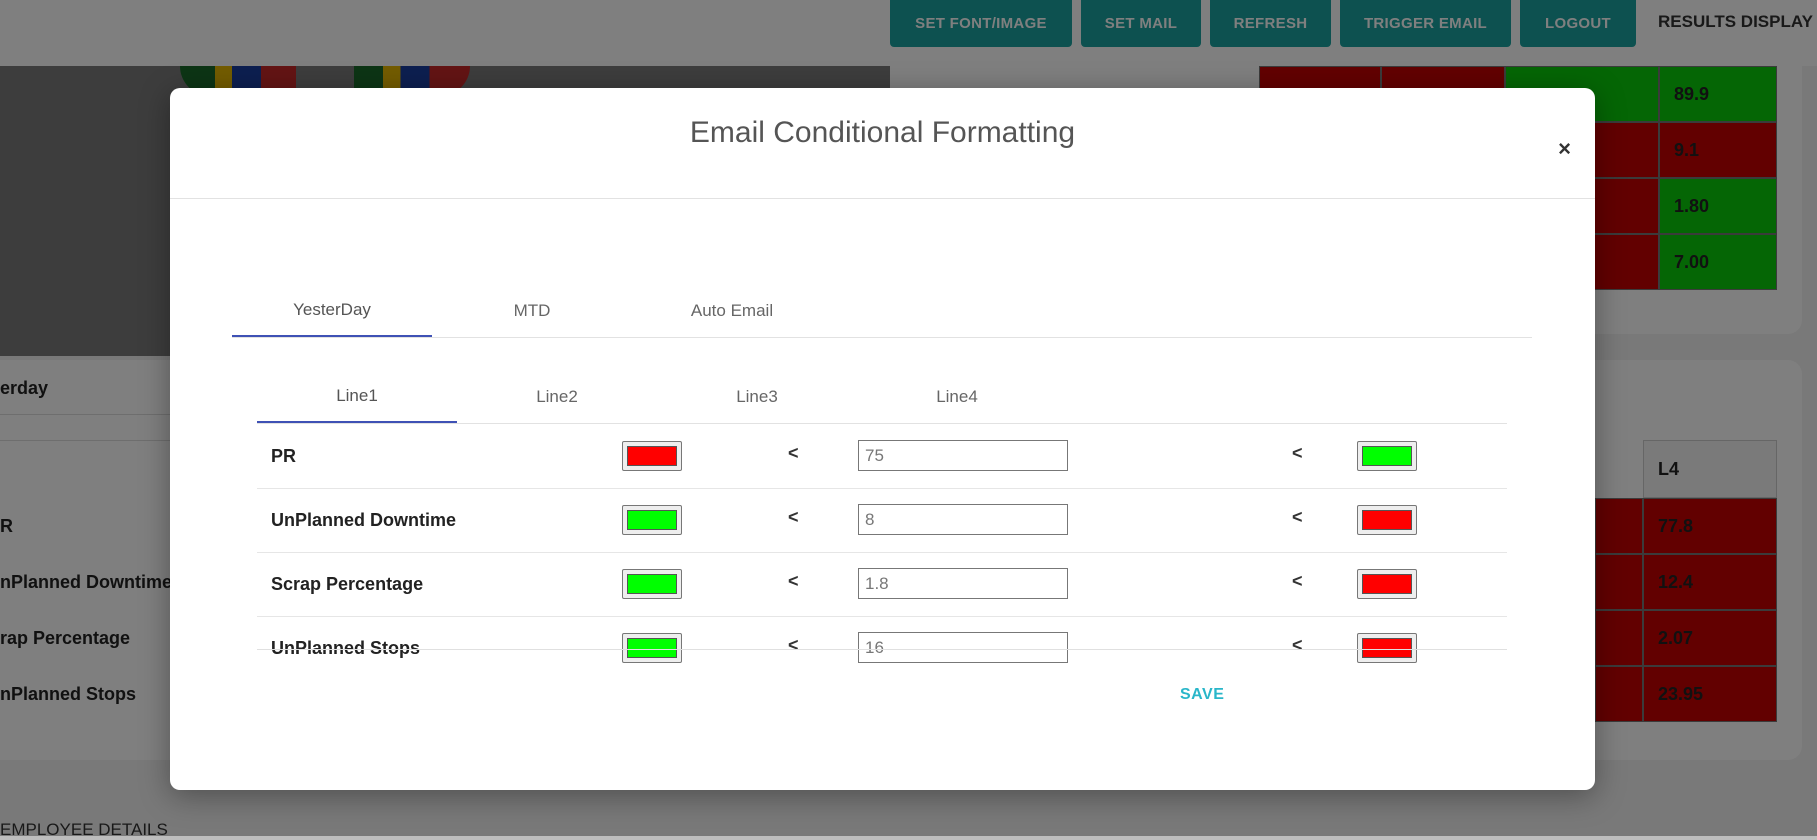  I want to click on rule-row-unplanned-stops: UnPlanned Stops < <, so click(882, 648).